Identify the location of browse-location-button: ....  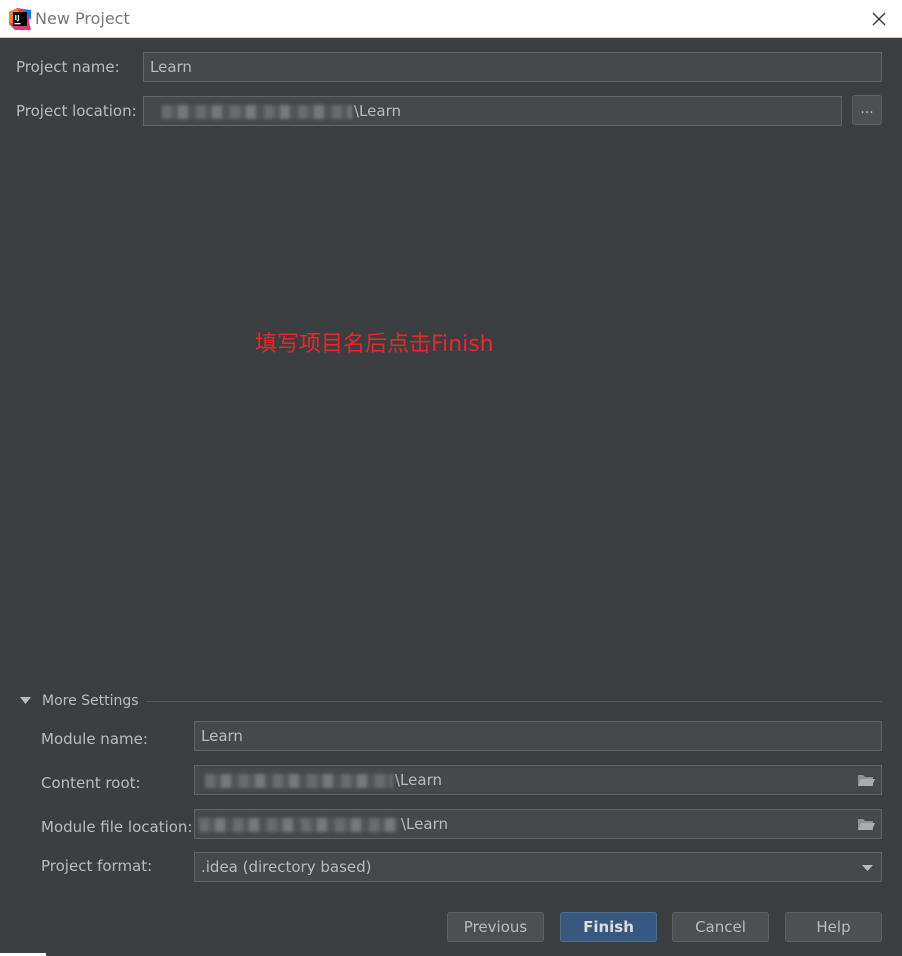
(867, 110).